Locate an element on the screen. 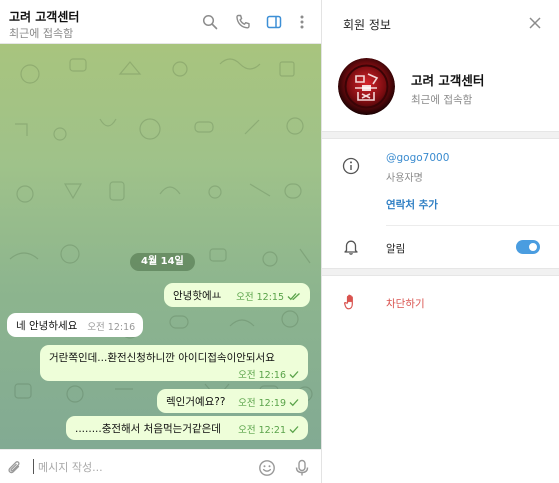 Image resolution: width=559 pixels, height=483 pixels. message-bubble-outgoing: 렉인거예요?? 오전 12:19 is located at coordinates (232, 401).